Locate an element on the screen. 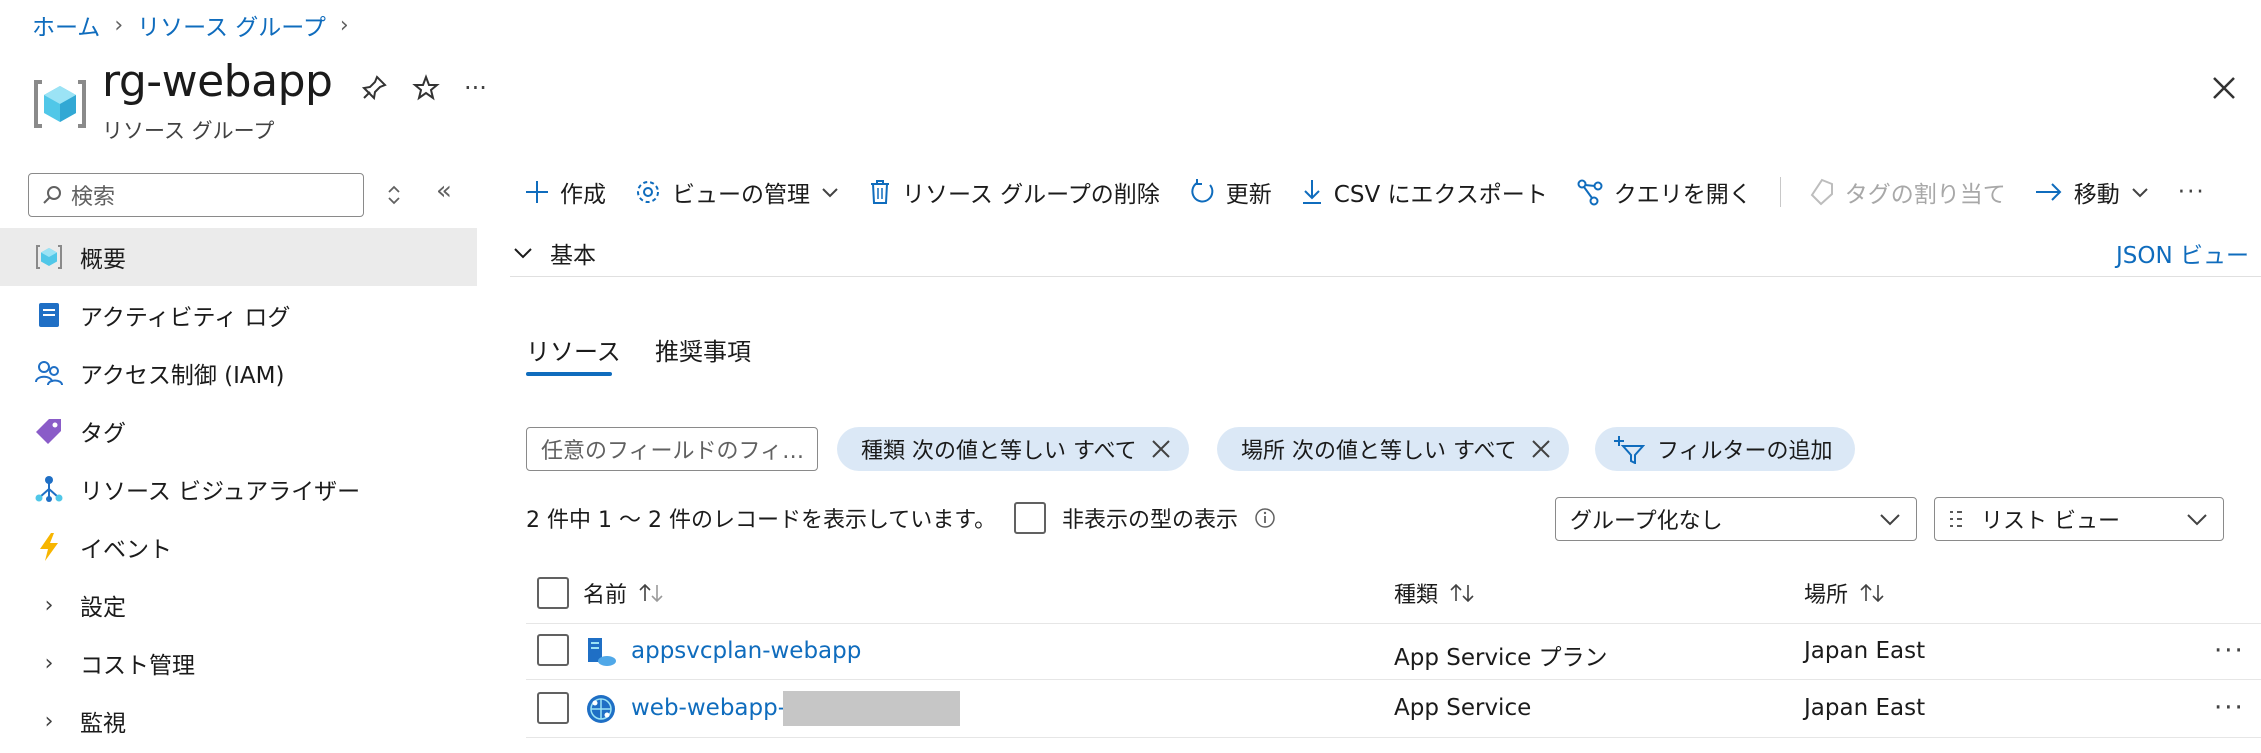 Image resolution: width=2261 pixels, height=753 pixels. sidebar-item-overview: 概要 is located at coordinates (238, 257).